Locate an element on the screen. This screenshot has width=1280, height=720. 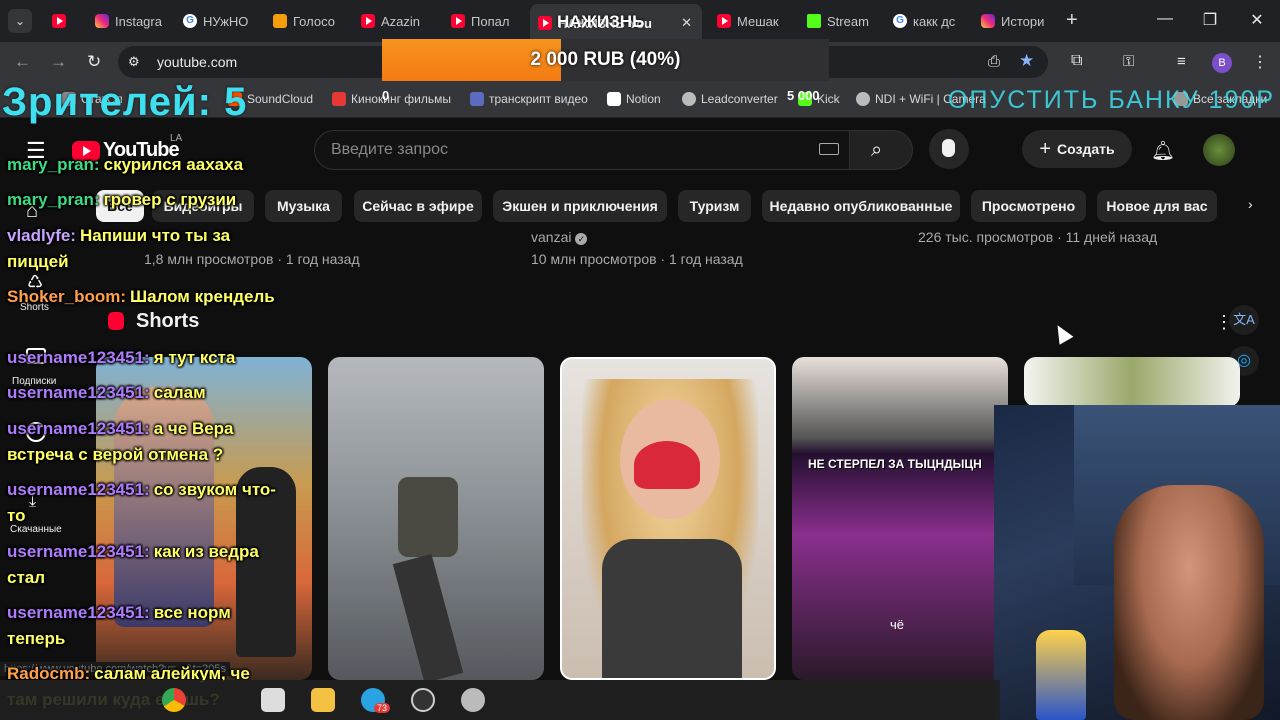
browser-tab: Мешак is located at coordinates (753, 21).